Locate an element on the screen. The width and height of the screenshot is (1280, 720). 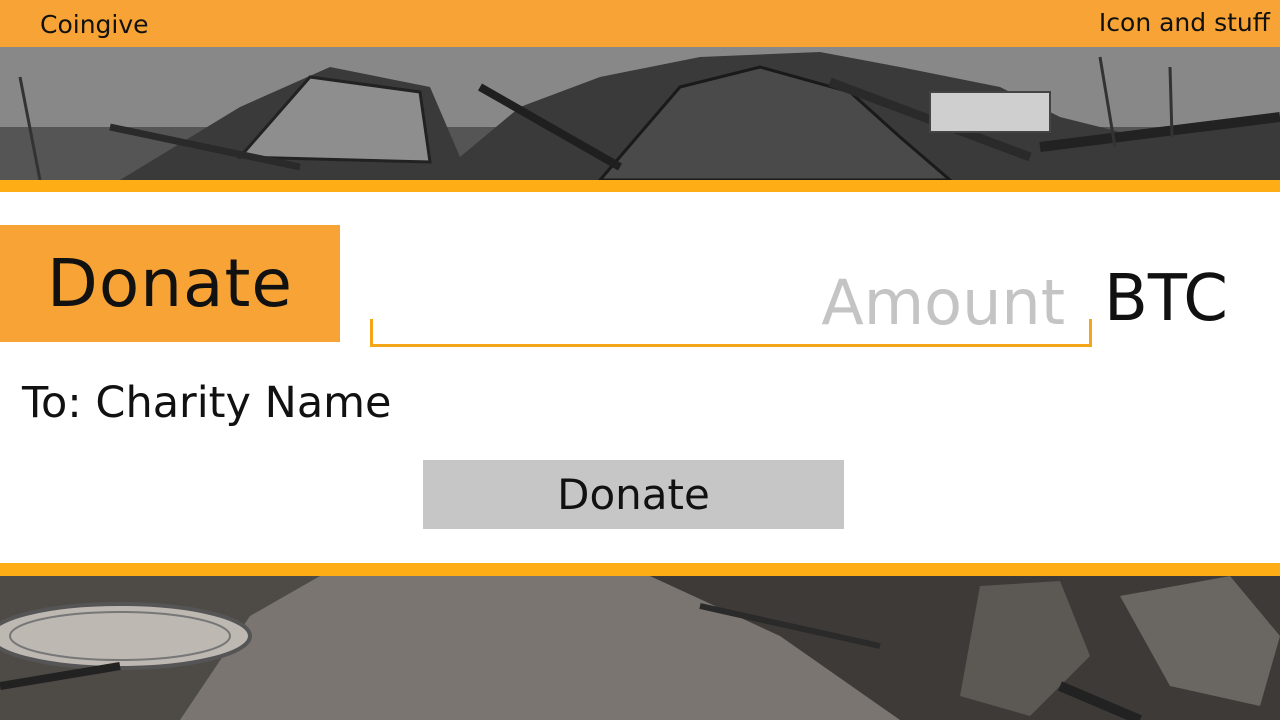
amount-input is located at coordinates (731, 298).